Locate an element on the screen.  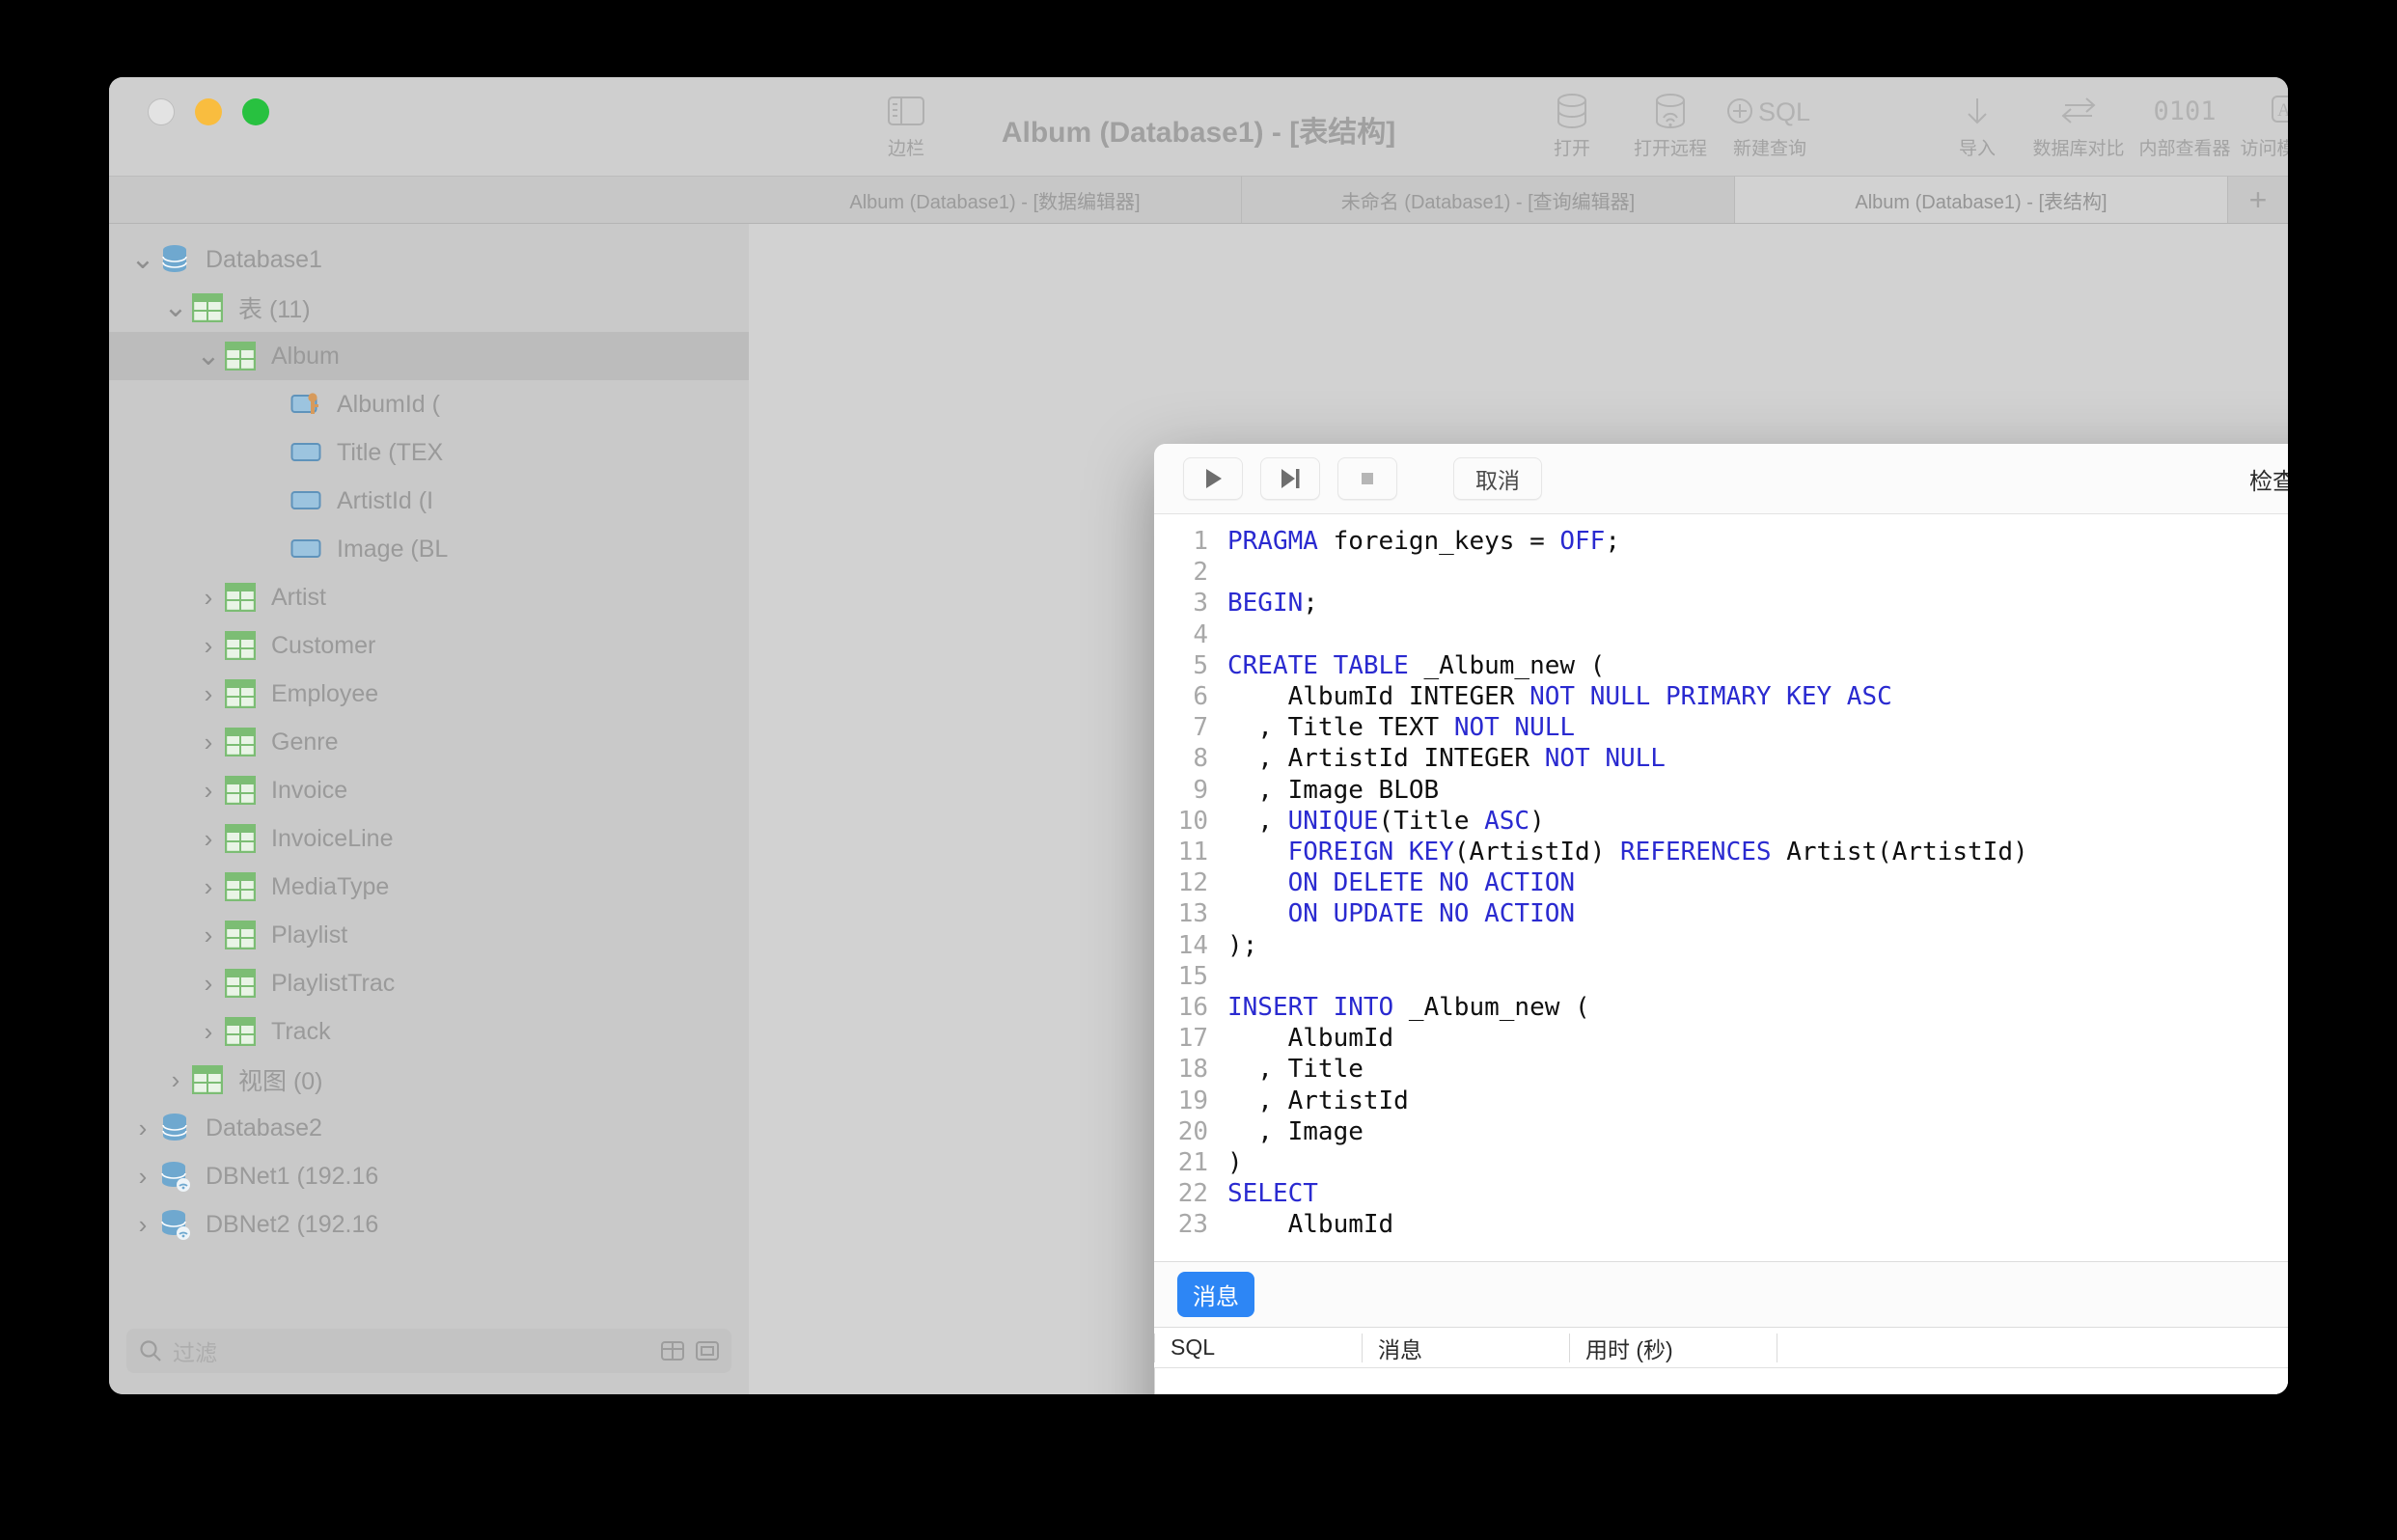
toolbar-db-compare-button: 数据库对比 is located at coordinates (2079, 125).